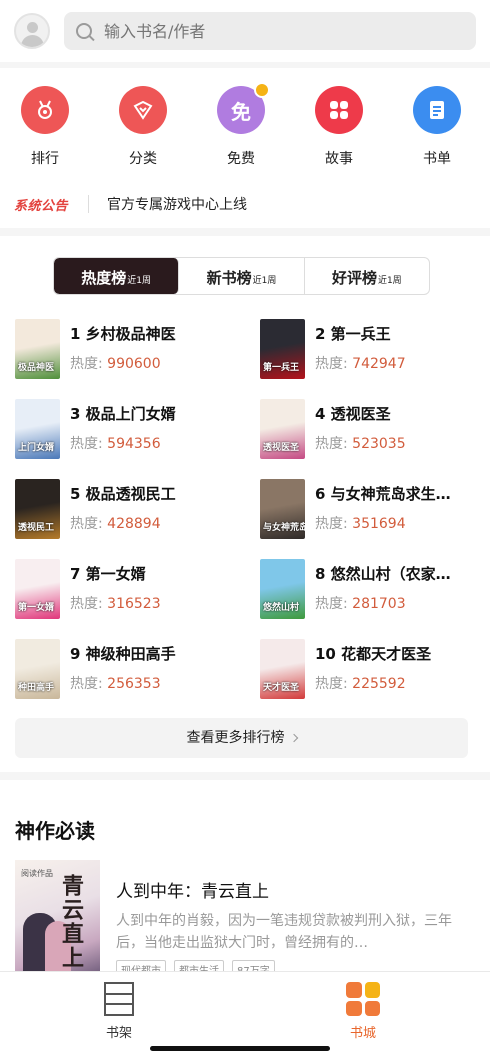 The image size is (490, 1059). Describe the element at coordinates (41, 206) in the screenshot. I see `notice-tag: 系统公告` at that location.